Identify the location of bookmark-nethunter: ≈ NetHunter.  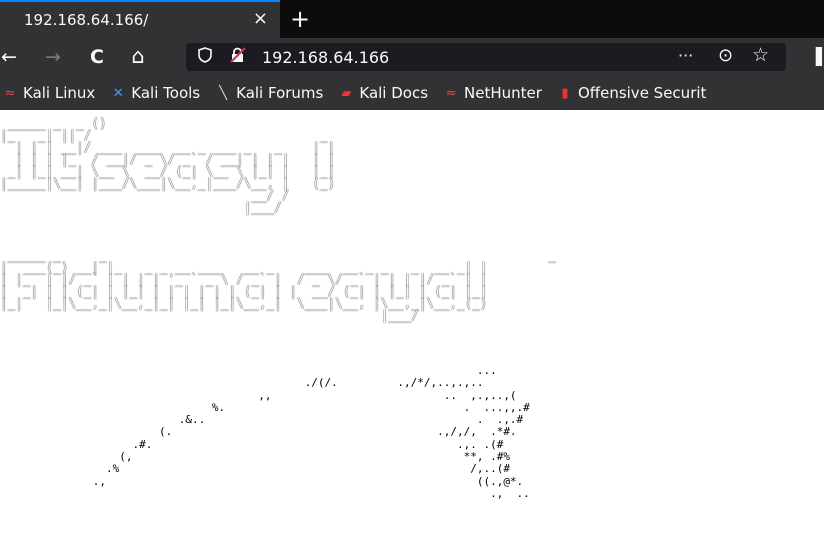
(492, 93).